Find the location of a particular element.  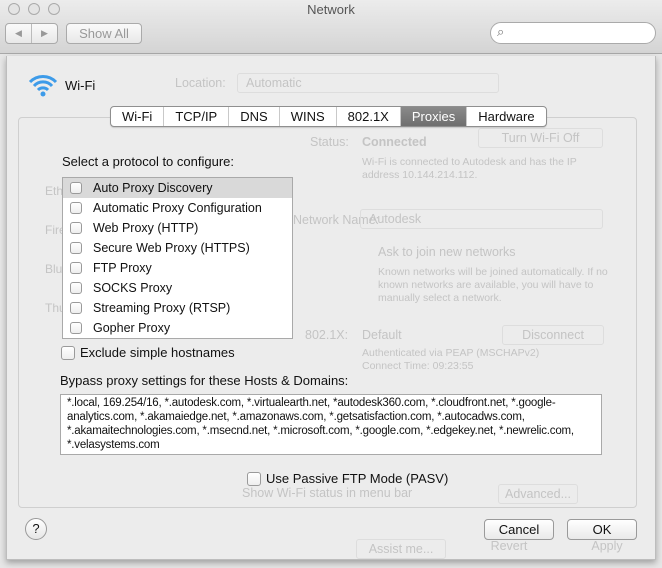

cancel-button: Cancel is located at coordinates (519, 529).